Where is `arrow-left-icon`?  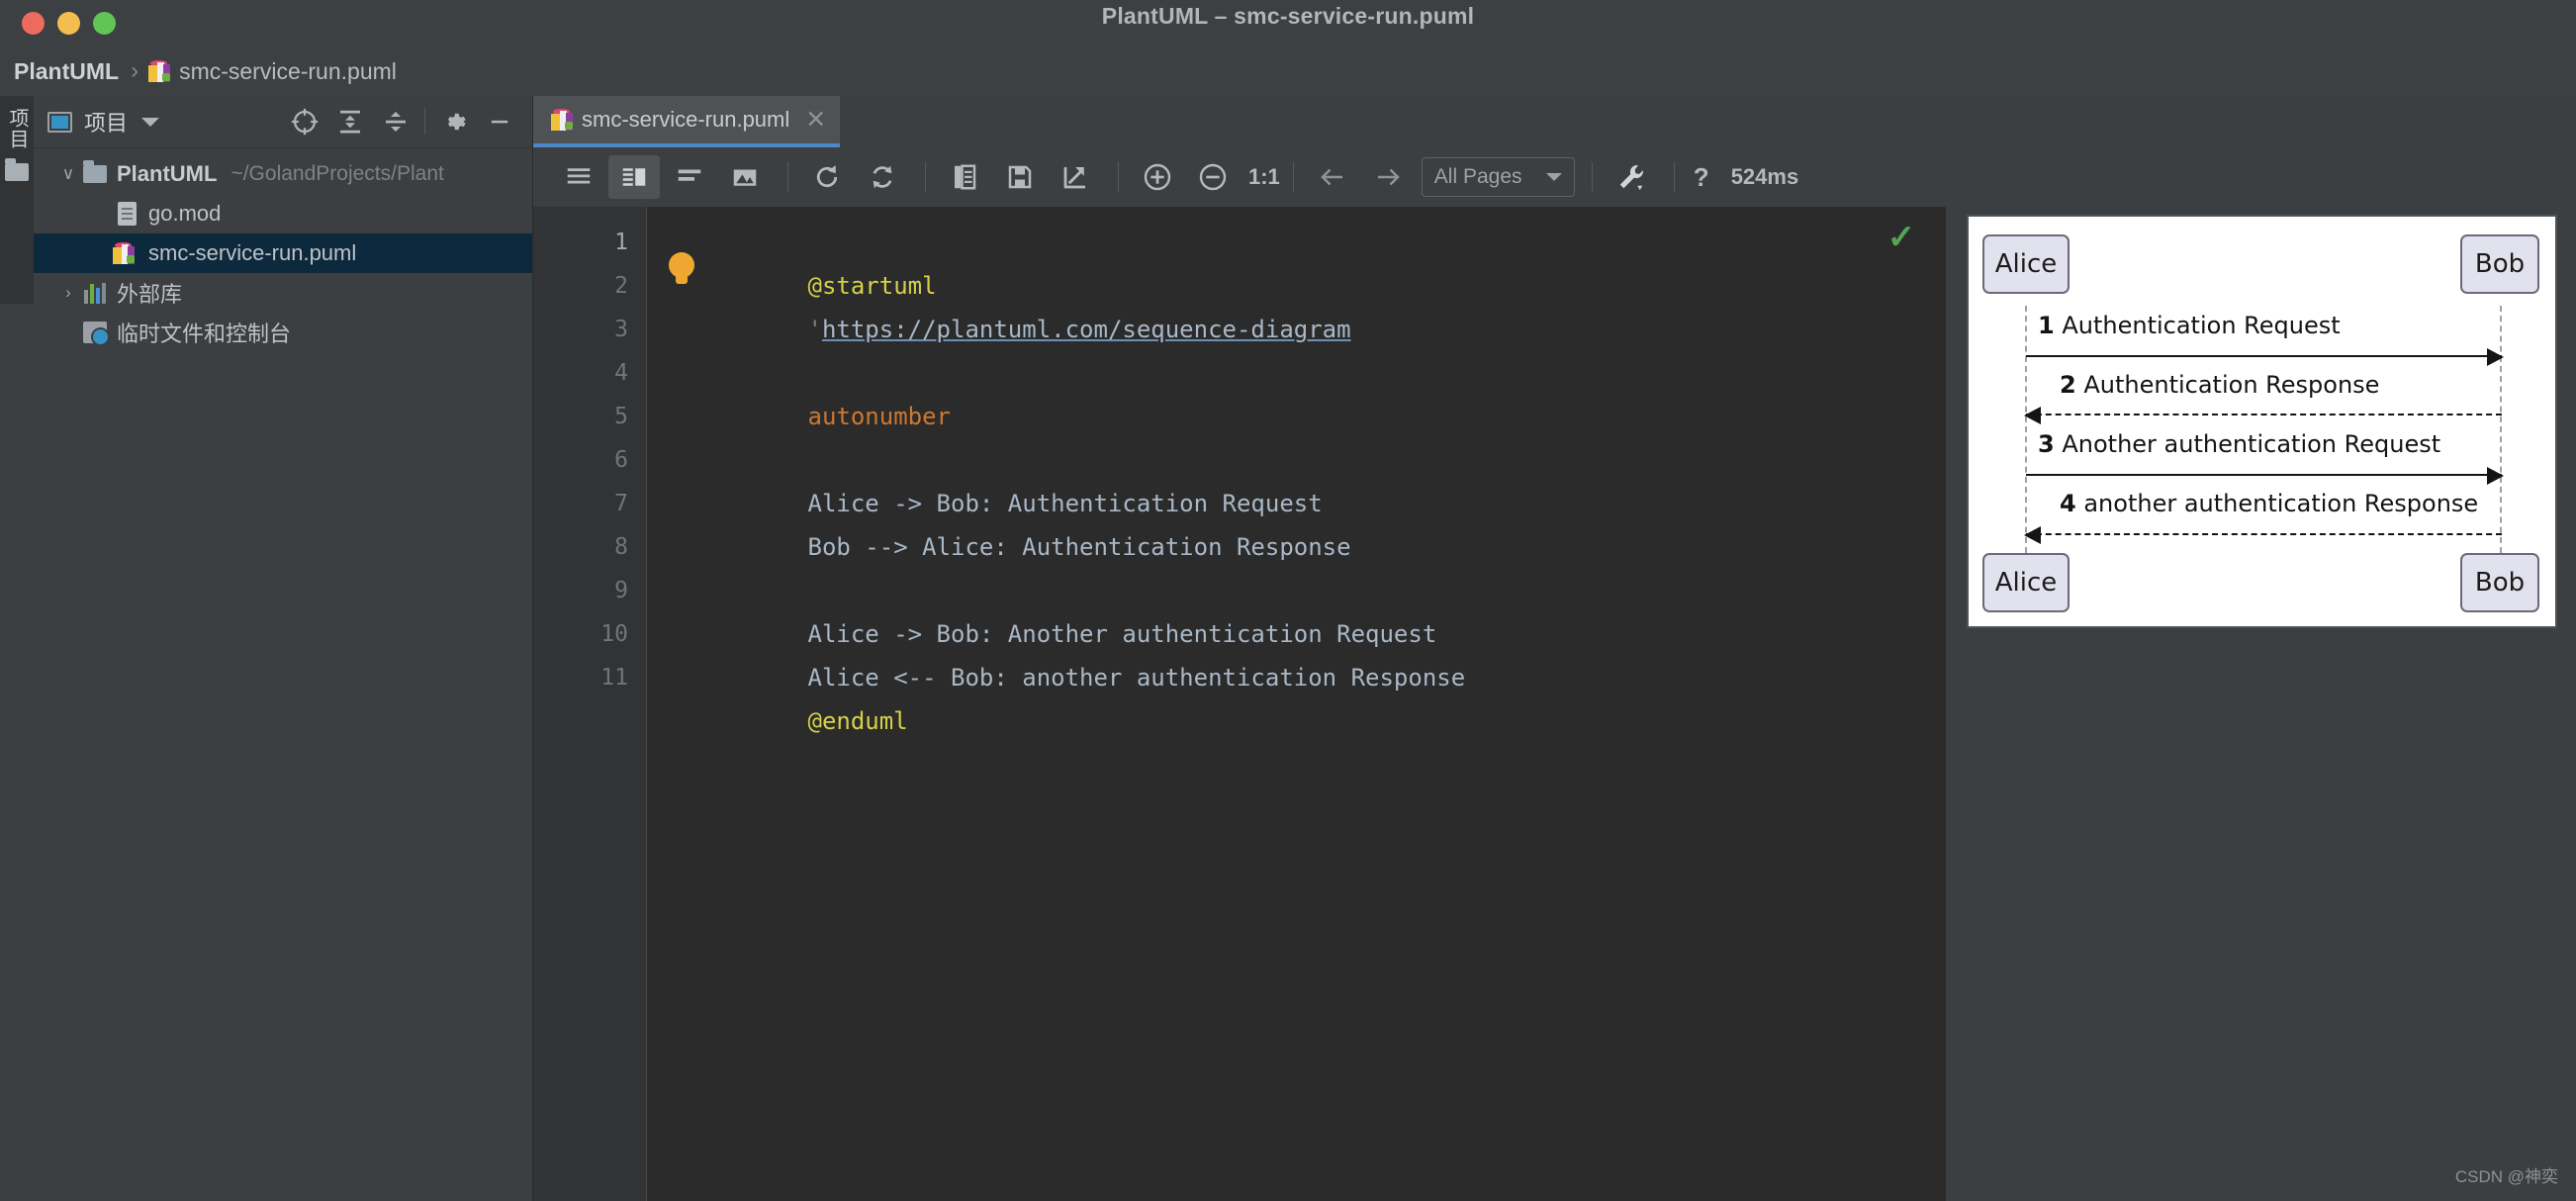
arrow-left-icon is located at coordinates (1332, 177).